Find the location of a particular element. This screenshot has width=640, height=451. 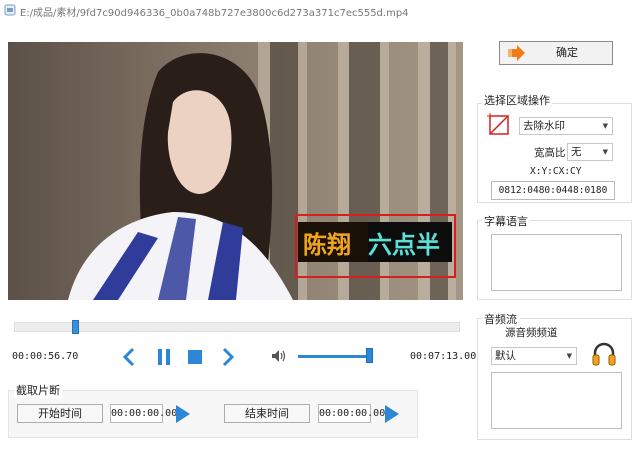

pause-icon is located at coordinates (164, 357).